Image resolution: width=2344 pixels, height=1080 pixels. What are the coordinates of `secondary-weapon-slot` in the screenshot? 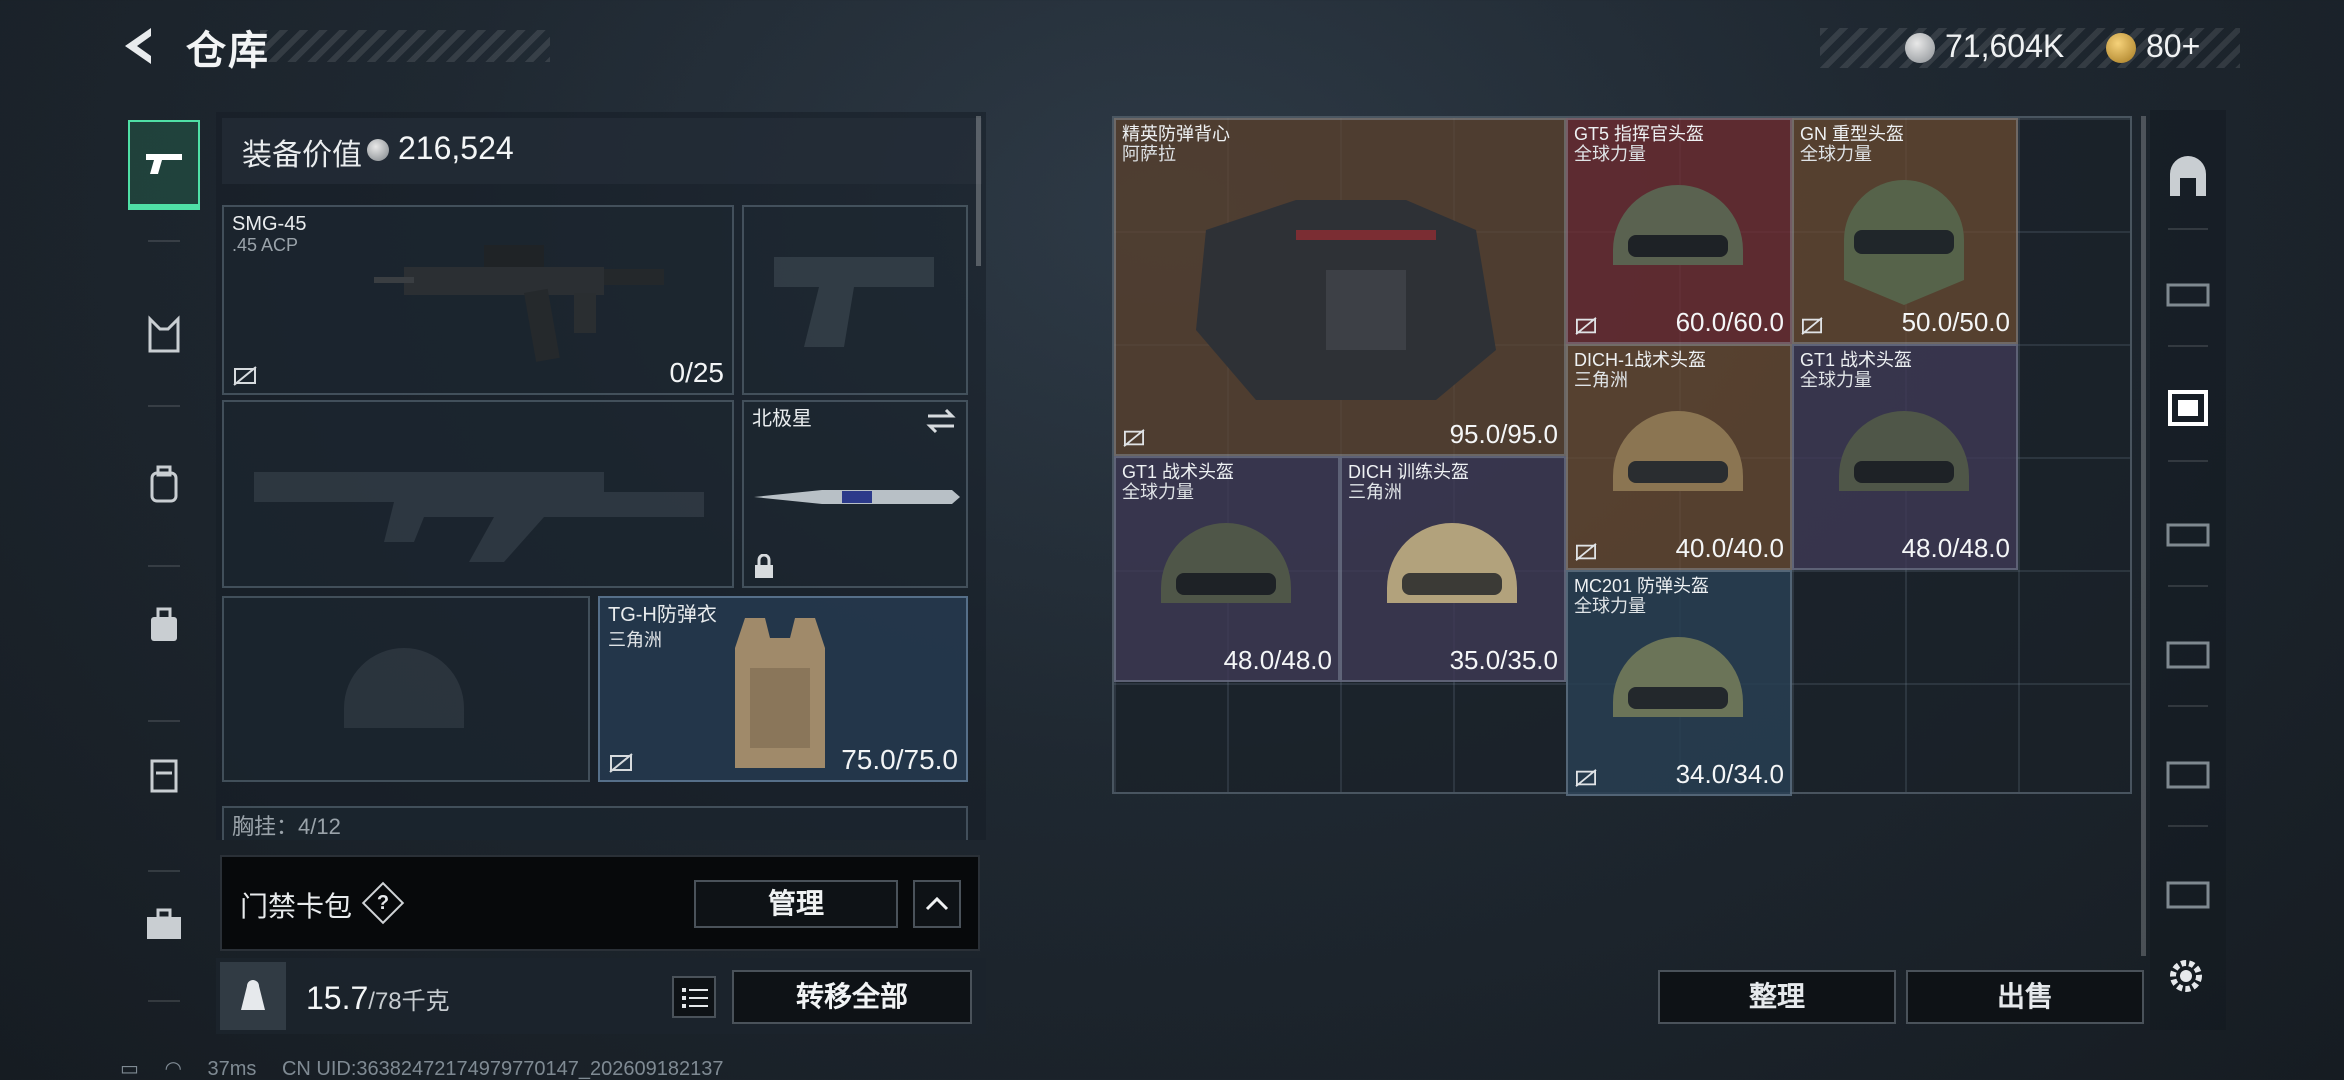 It's located at (478, 494).